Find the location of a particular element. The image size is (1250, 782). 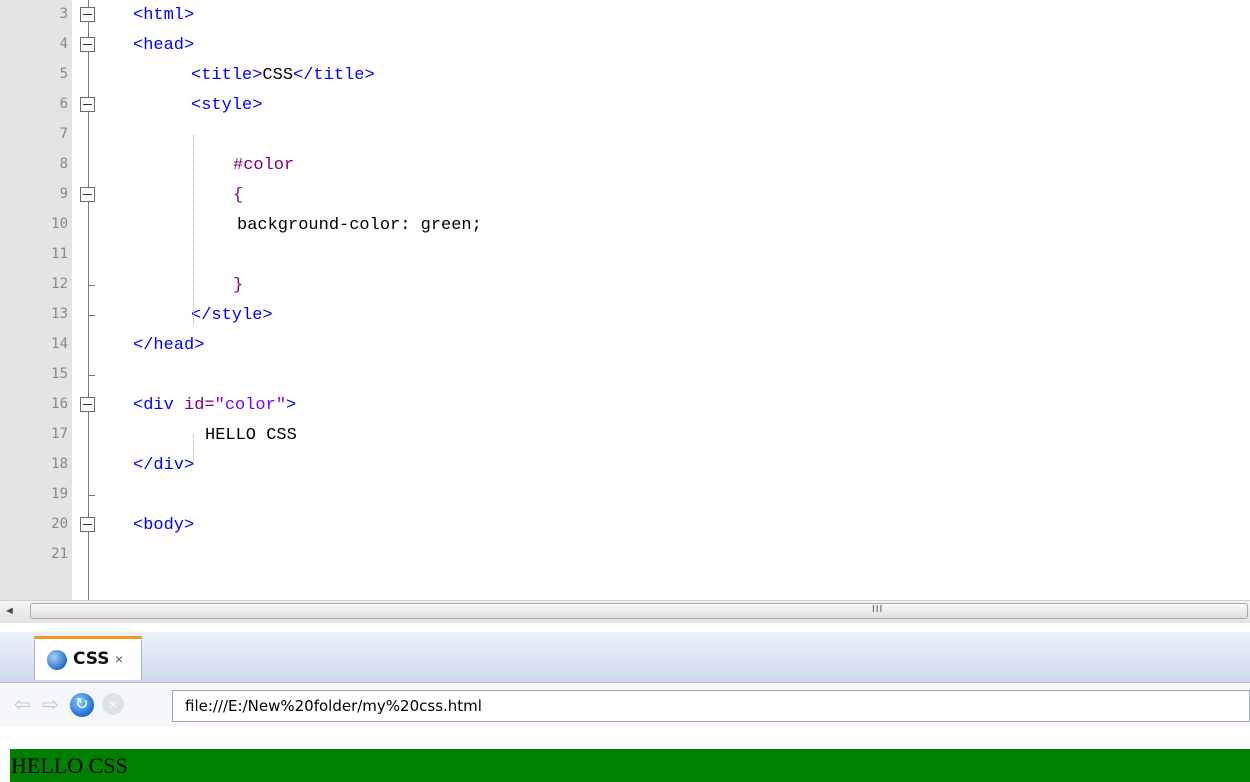

browser-page: HELLO CSS is located at coordinates (625, 754).